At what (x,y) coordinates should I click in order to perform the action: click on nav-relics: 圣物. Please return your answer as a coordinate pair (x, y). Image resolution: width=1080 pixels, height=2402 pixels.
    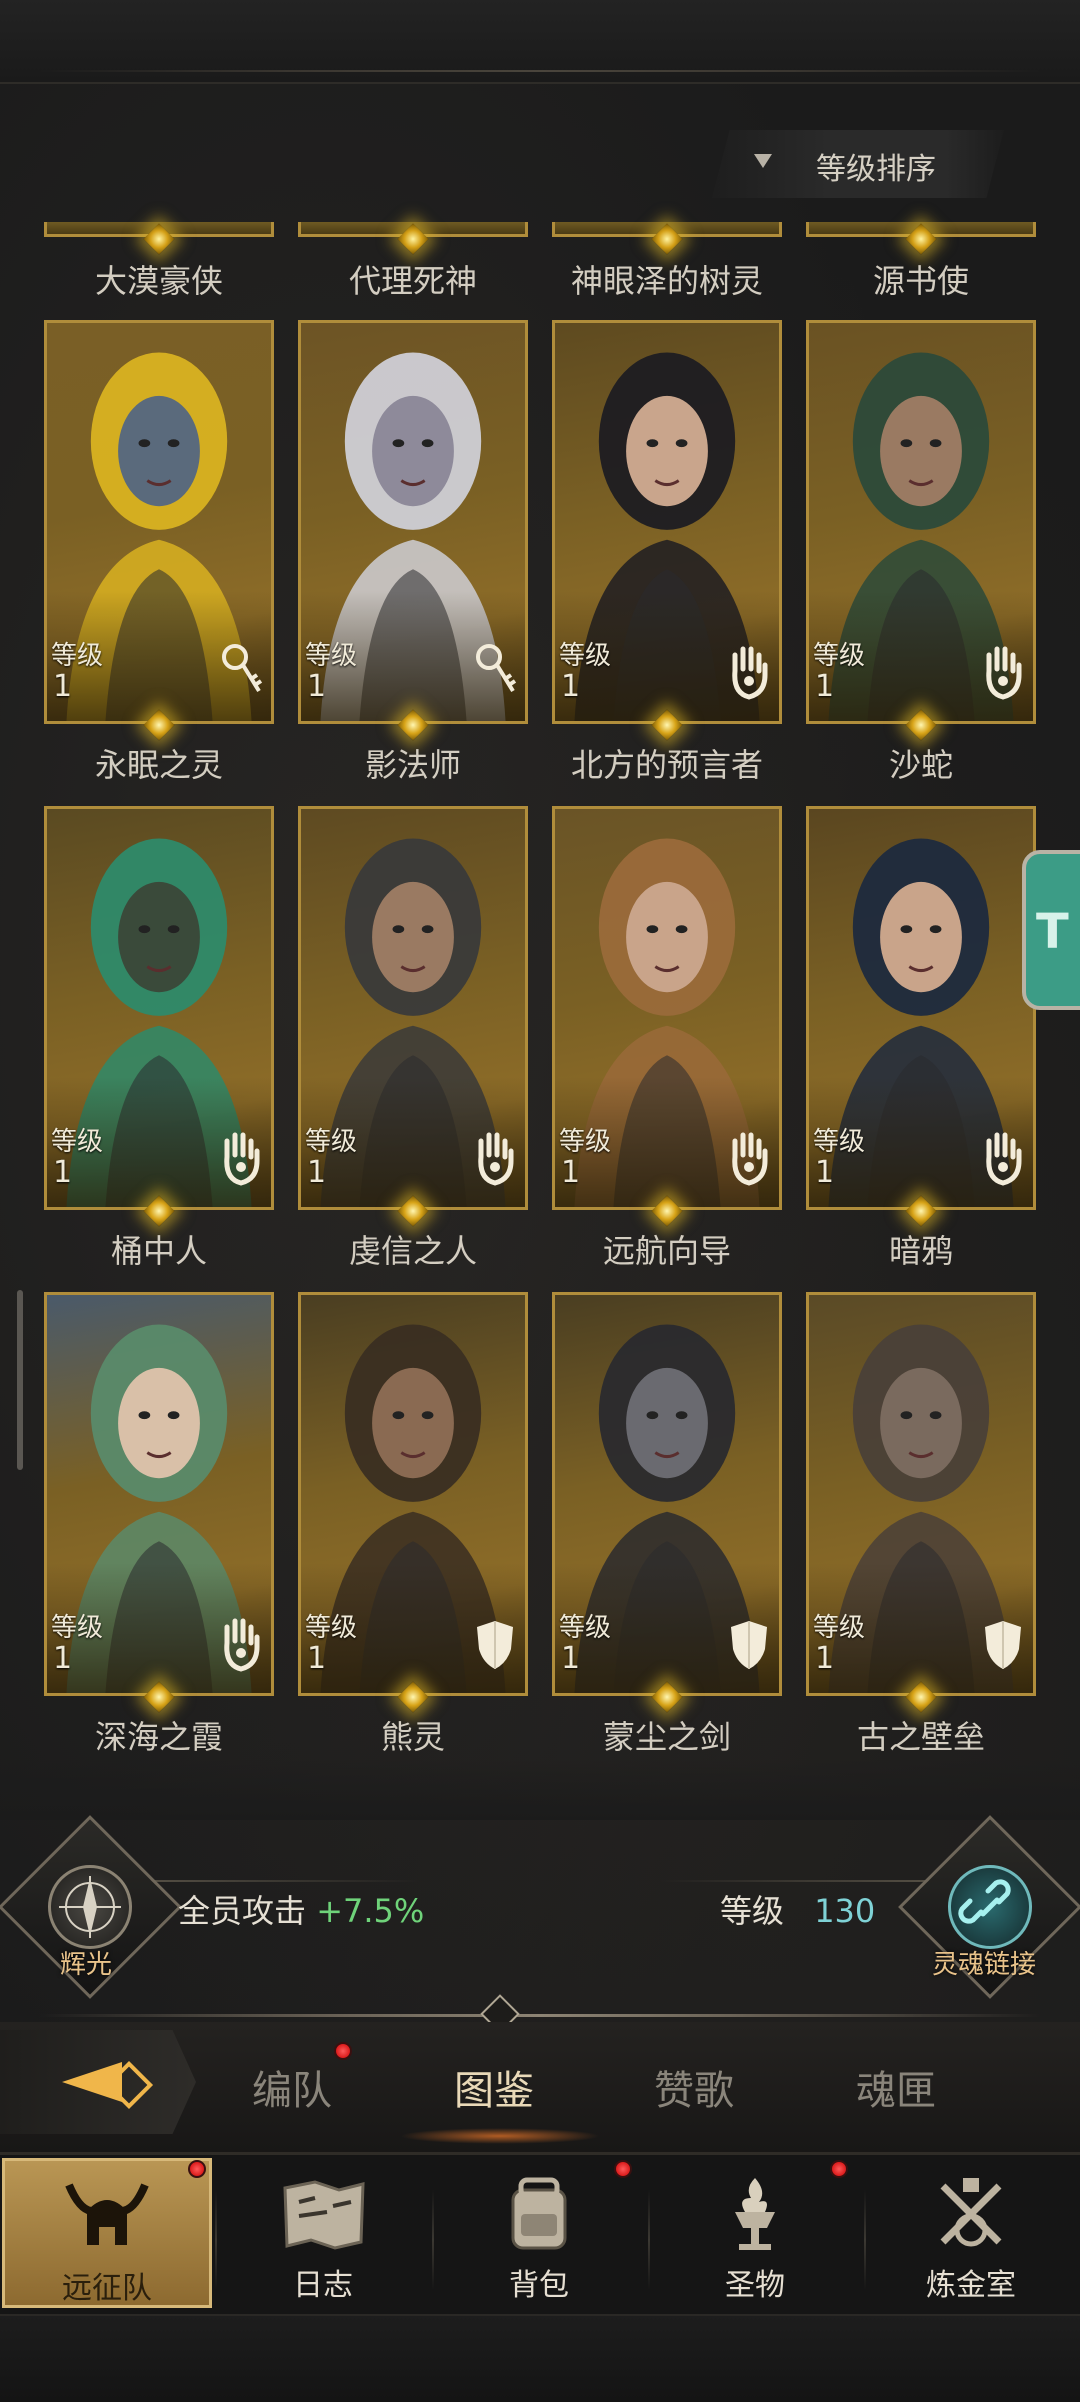
    Looking at the image, I should click on (755, 2233).